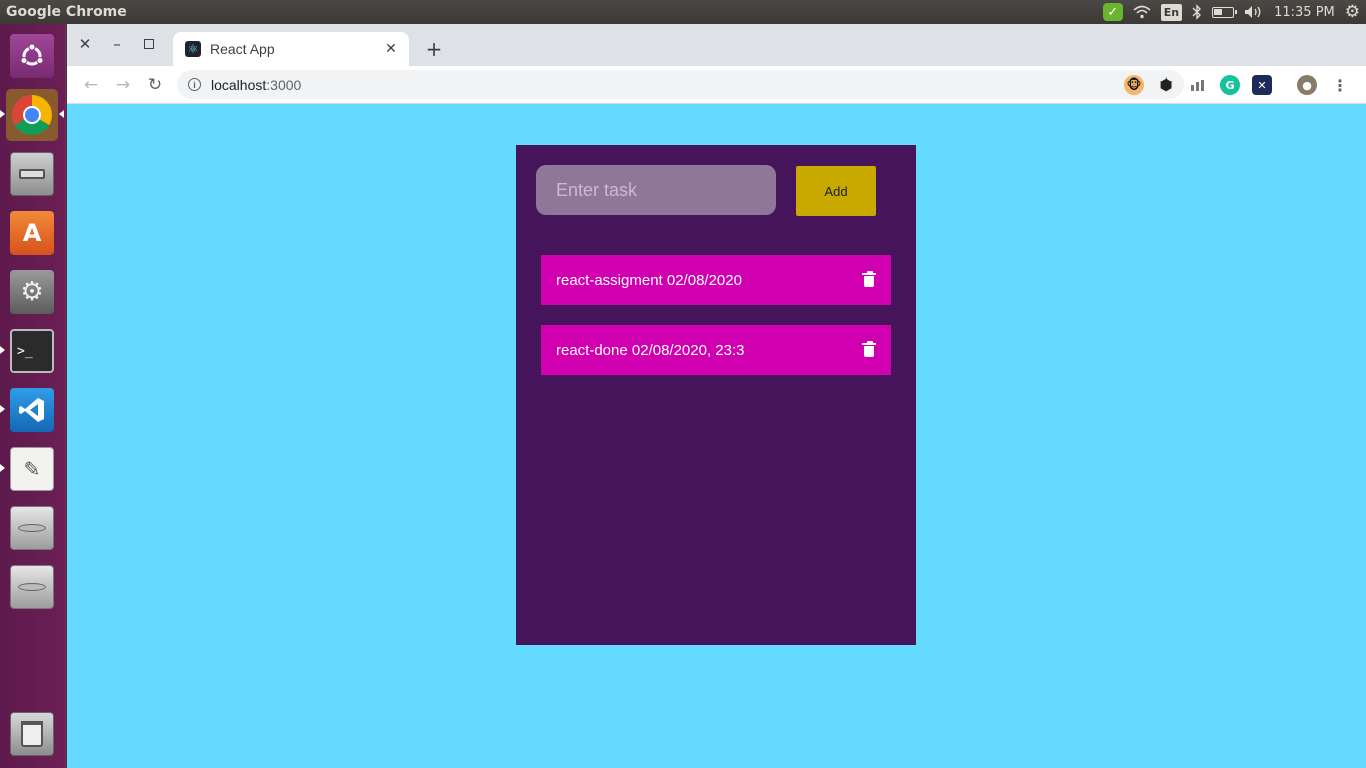 The height and width of the screenshot is (768, 1366). Describe the element at coordinates (32, 233) in the screenshot. I see `shopping-bag-icon: A` at that location.